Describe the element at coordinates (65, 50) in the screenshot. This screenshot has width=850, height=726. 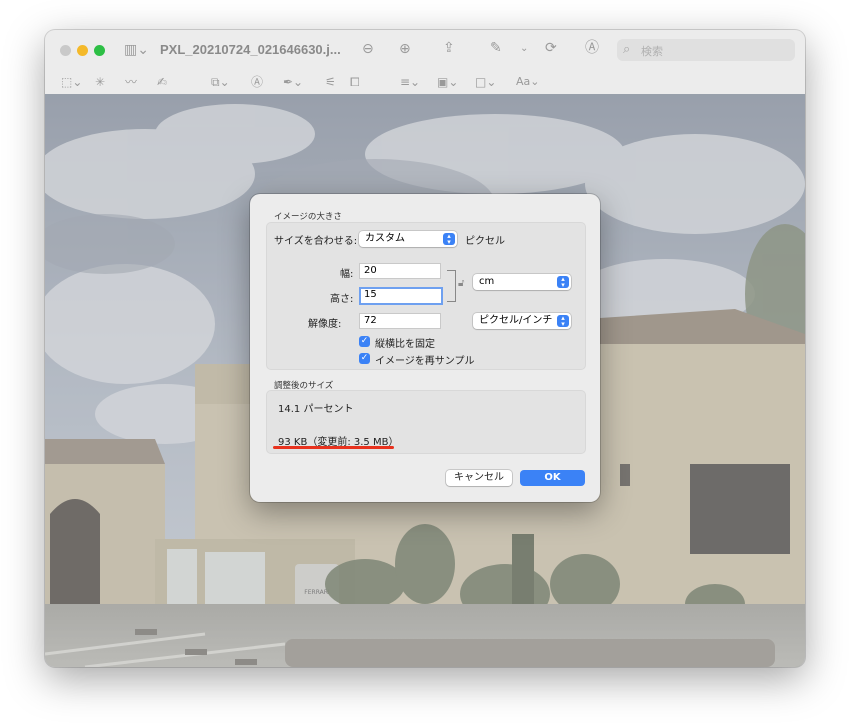
I see `close-window-button` at that location.